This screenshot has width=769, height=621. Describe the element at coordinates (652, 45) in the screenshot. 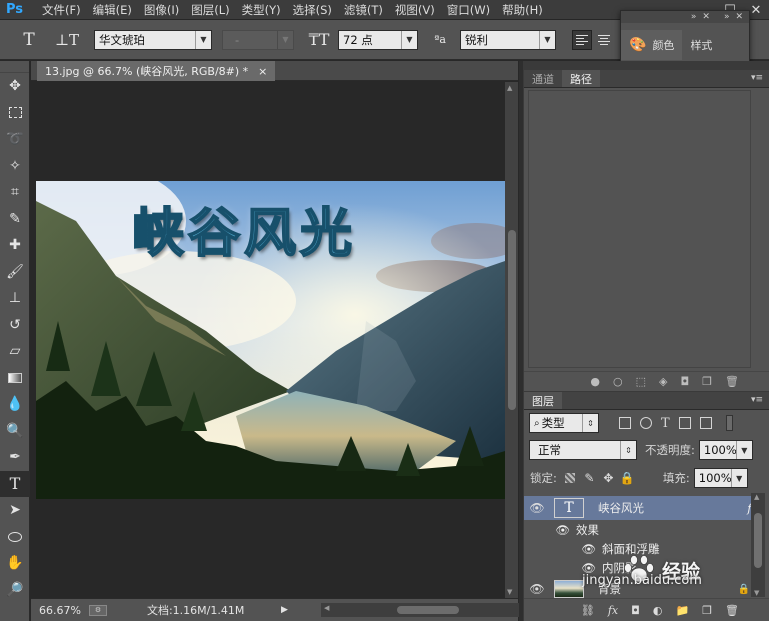

I see `color-panel-tab: 🎨 颜色` at that location.